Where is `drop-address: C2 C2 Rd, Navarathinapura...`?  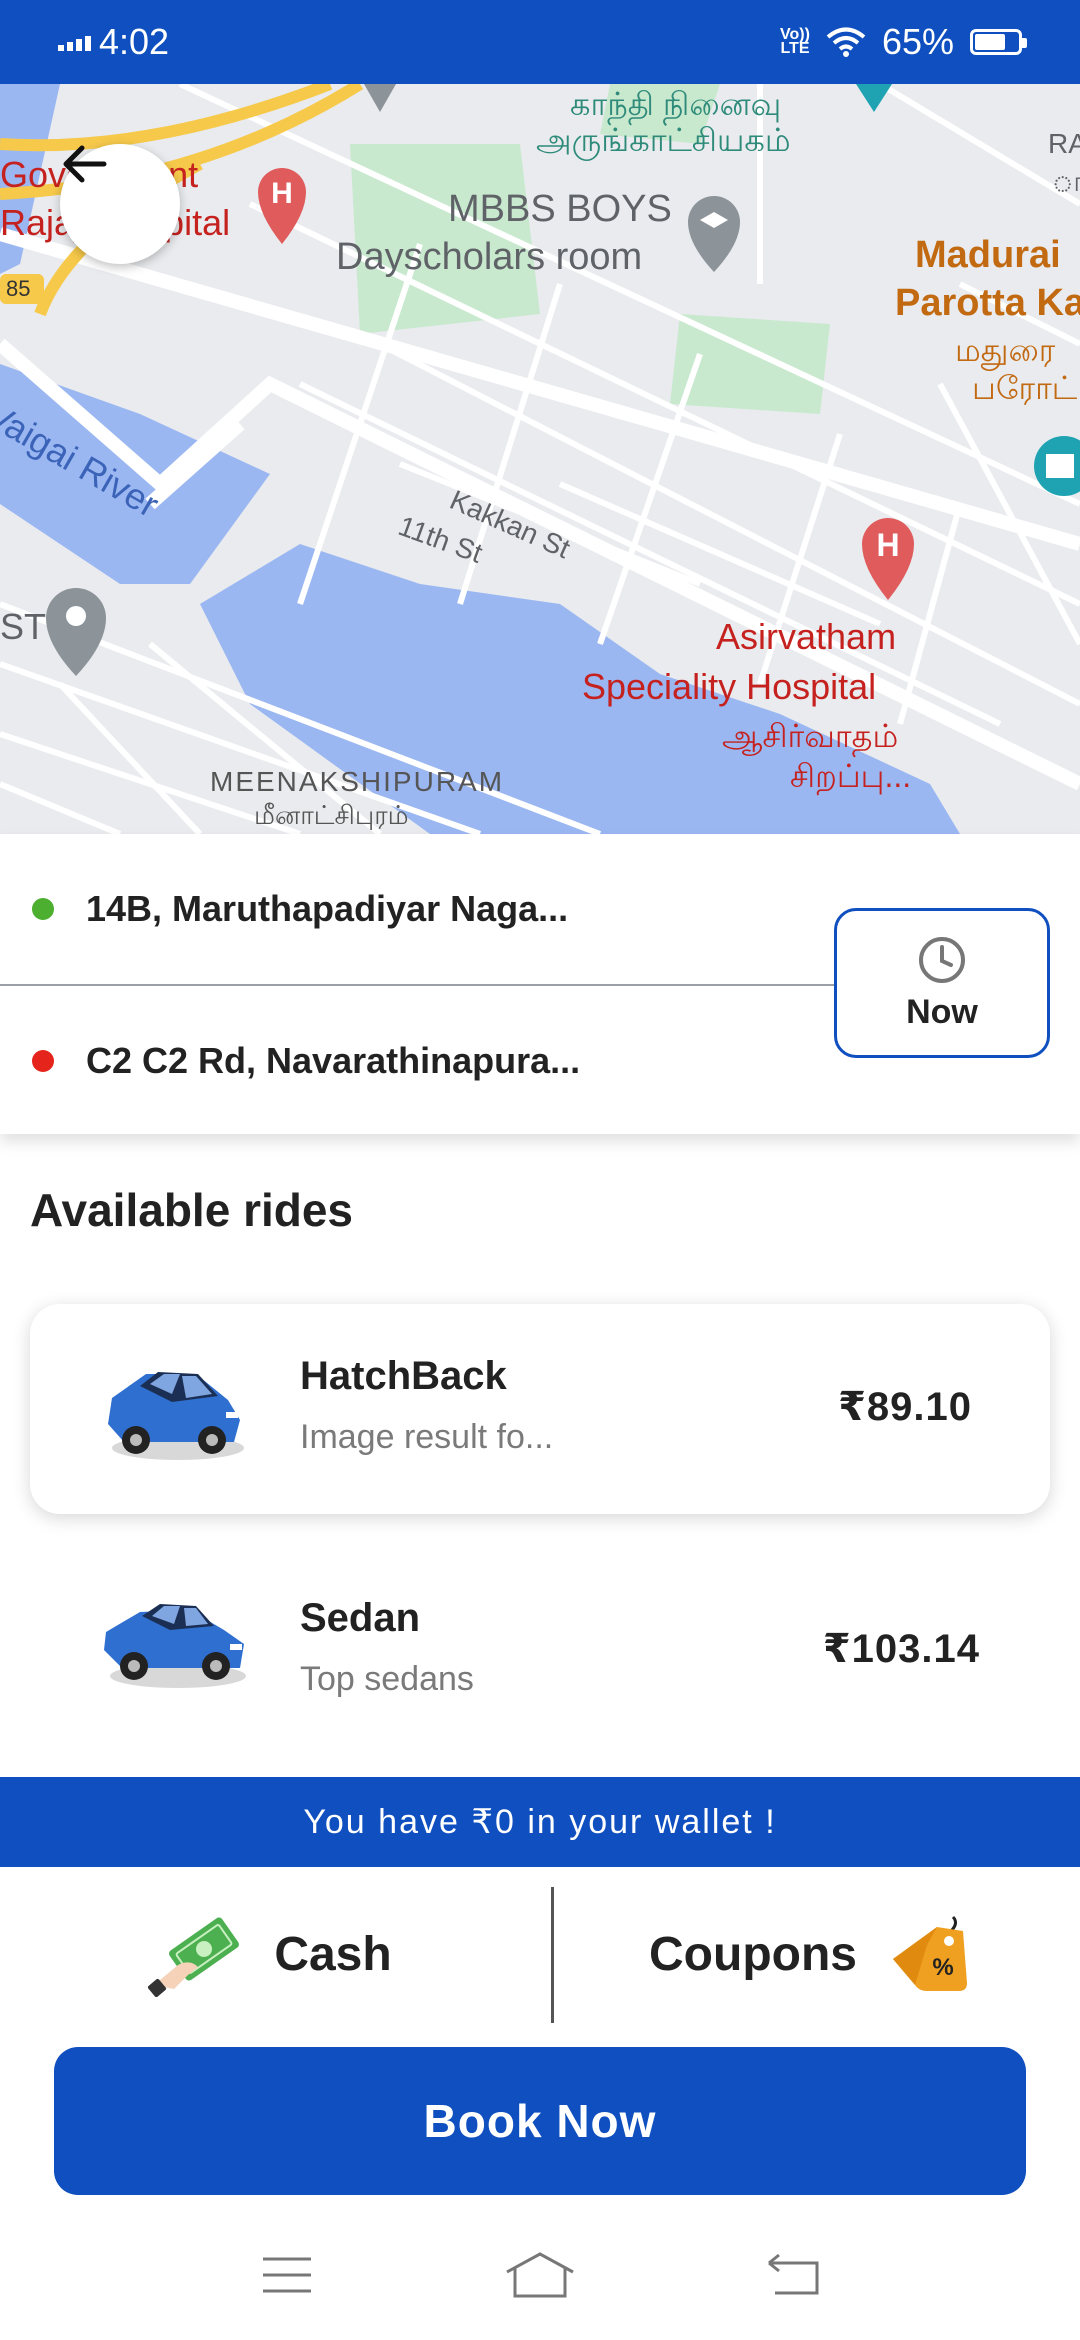 drop-address: C2 C2 Rd, Navarathinapura... is located at coordinates (333, 1060).